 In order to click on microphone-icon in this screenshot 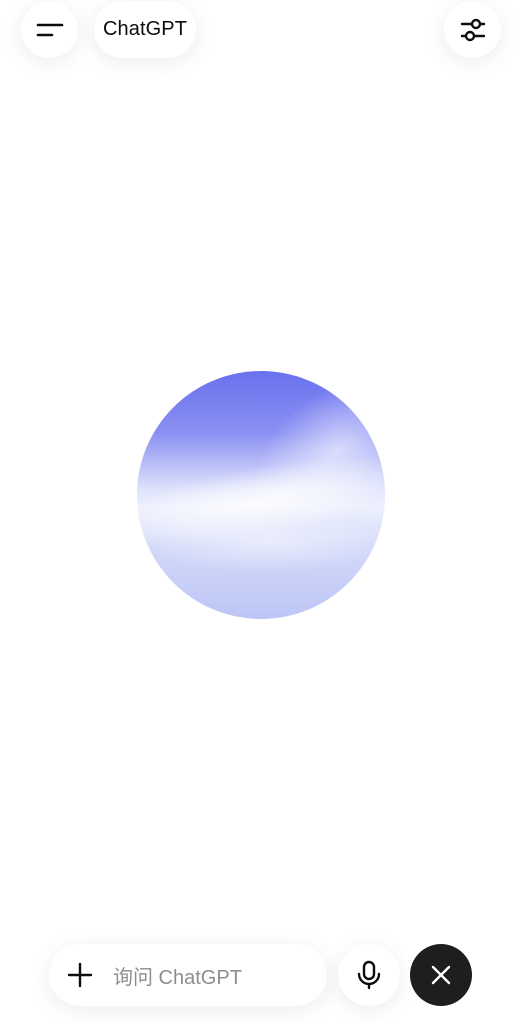, I will do `click(369, 975)`.